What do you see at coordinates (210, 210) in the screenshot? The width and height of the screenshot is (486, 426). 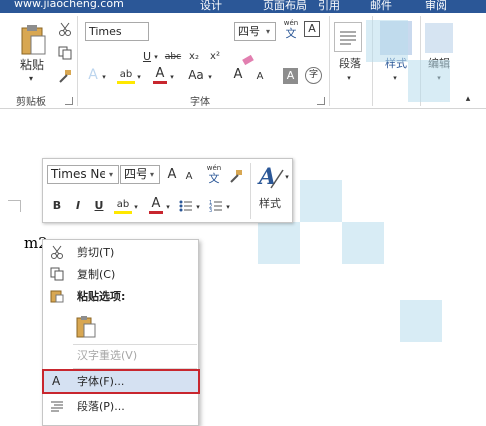 I see `svg-text: 3` at bounding box center [210, 210].